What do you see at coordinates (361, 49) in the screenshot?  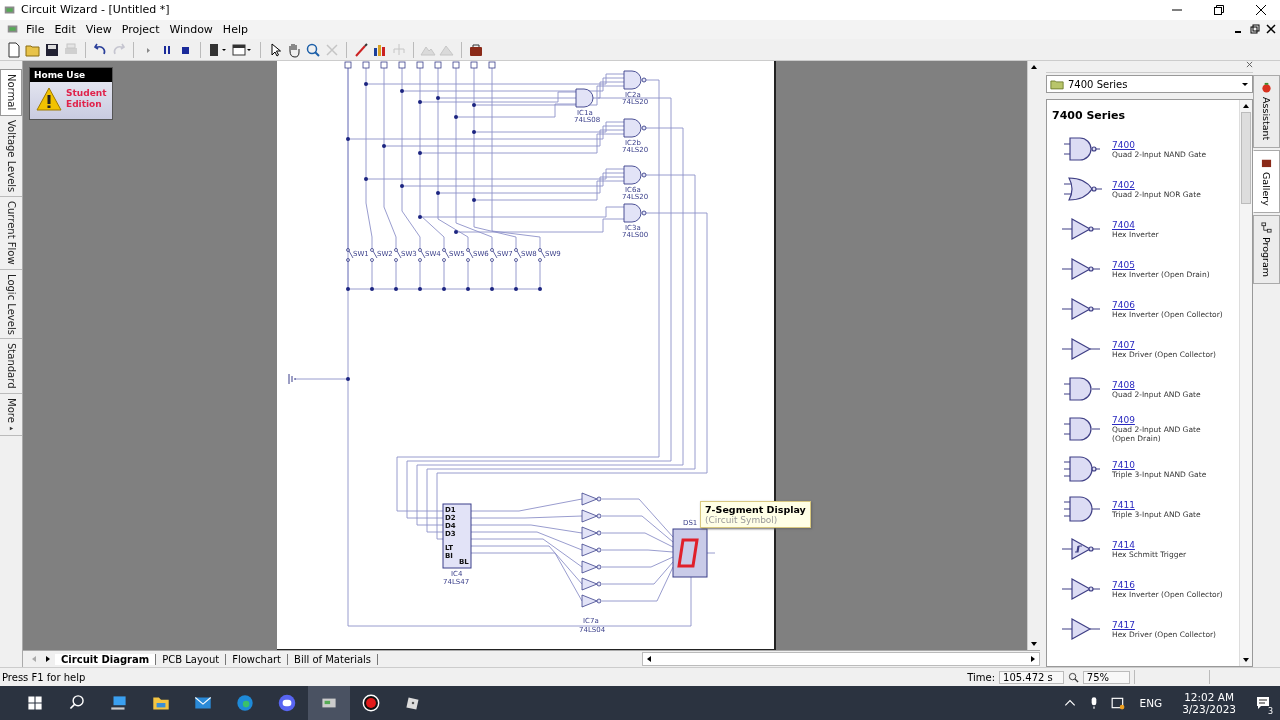 I see `probe-icon` at bounding box center [361, 49].